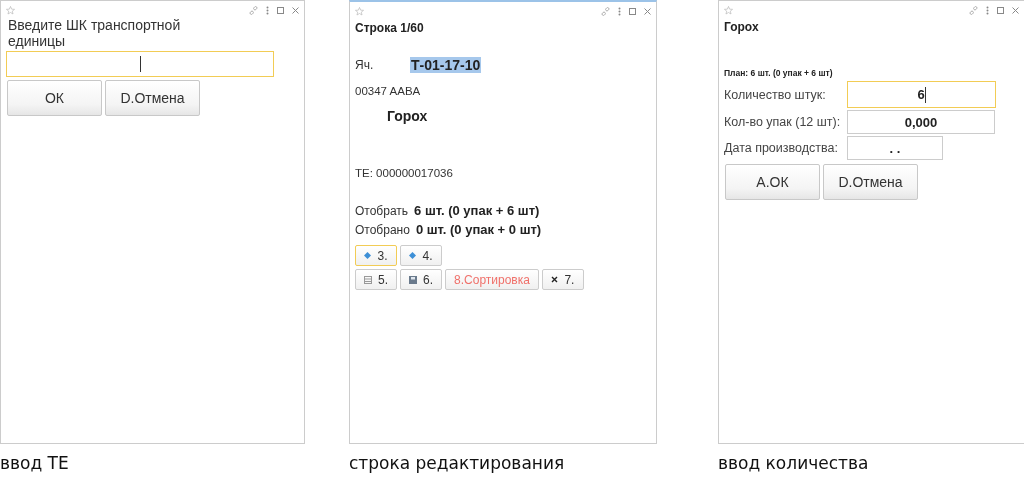  What do you see at coordinates (368, 279) in the screenshot?
I see `table-icon` at bounding box center [368, 279].